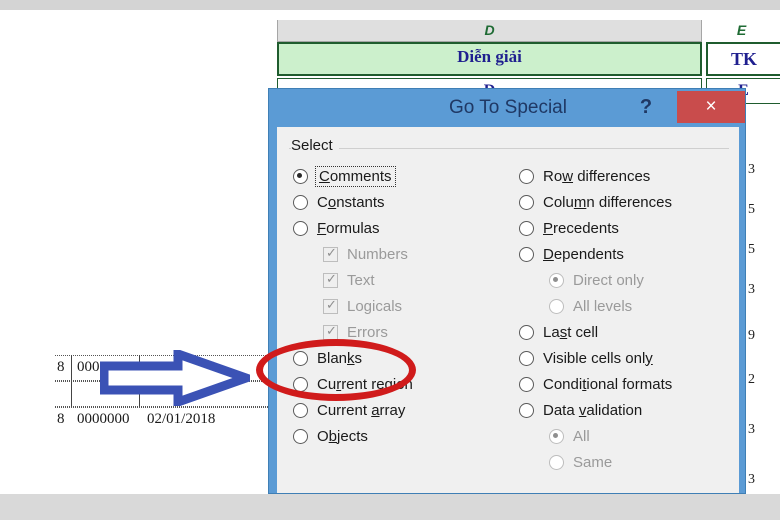  Describe the element at coordinates (603, 306) in the screenshot. I see `option-label: All levels` at that location.